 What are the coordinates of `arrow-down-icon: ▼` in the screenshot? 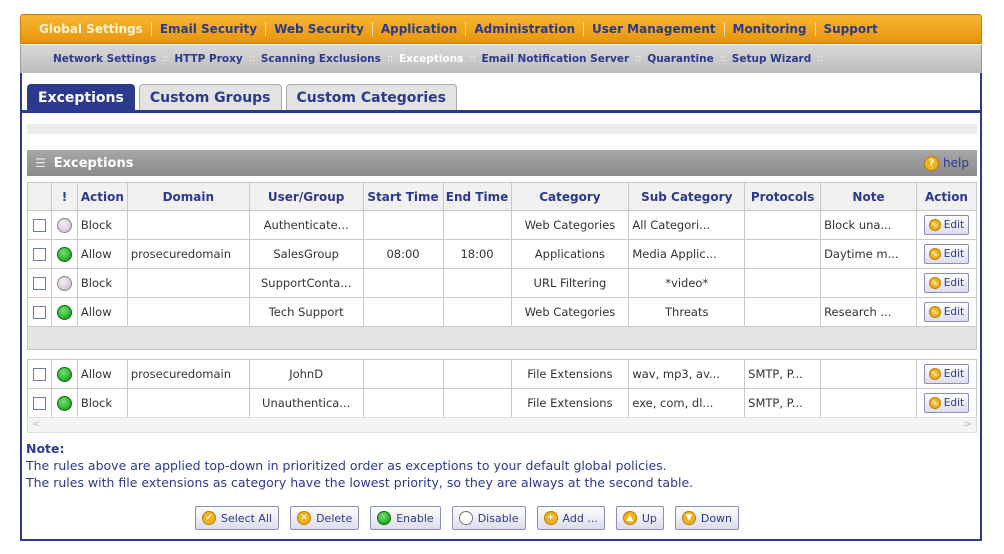 It's located at (688, 518).